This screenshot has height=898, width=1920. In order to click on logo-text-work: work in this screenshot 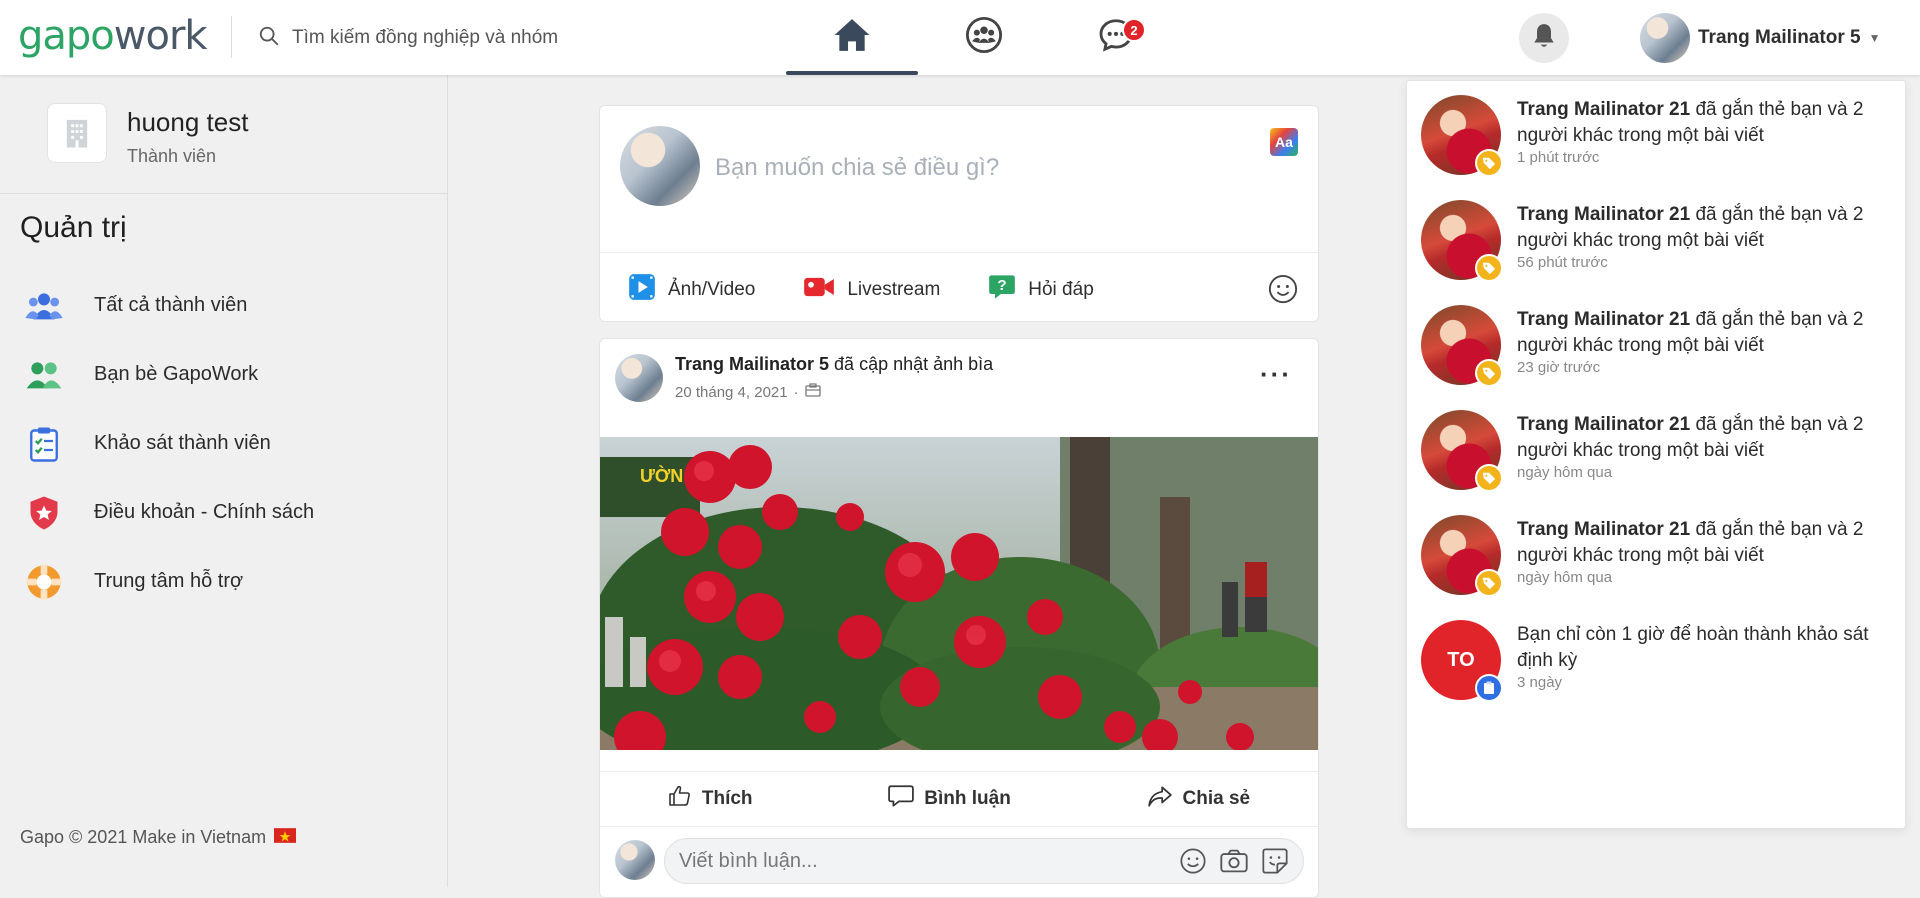, I will do `click(160, 36)`.